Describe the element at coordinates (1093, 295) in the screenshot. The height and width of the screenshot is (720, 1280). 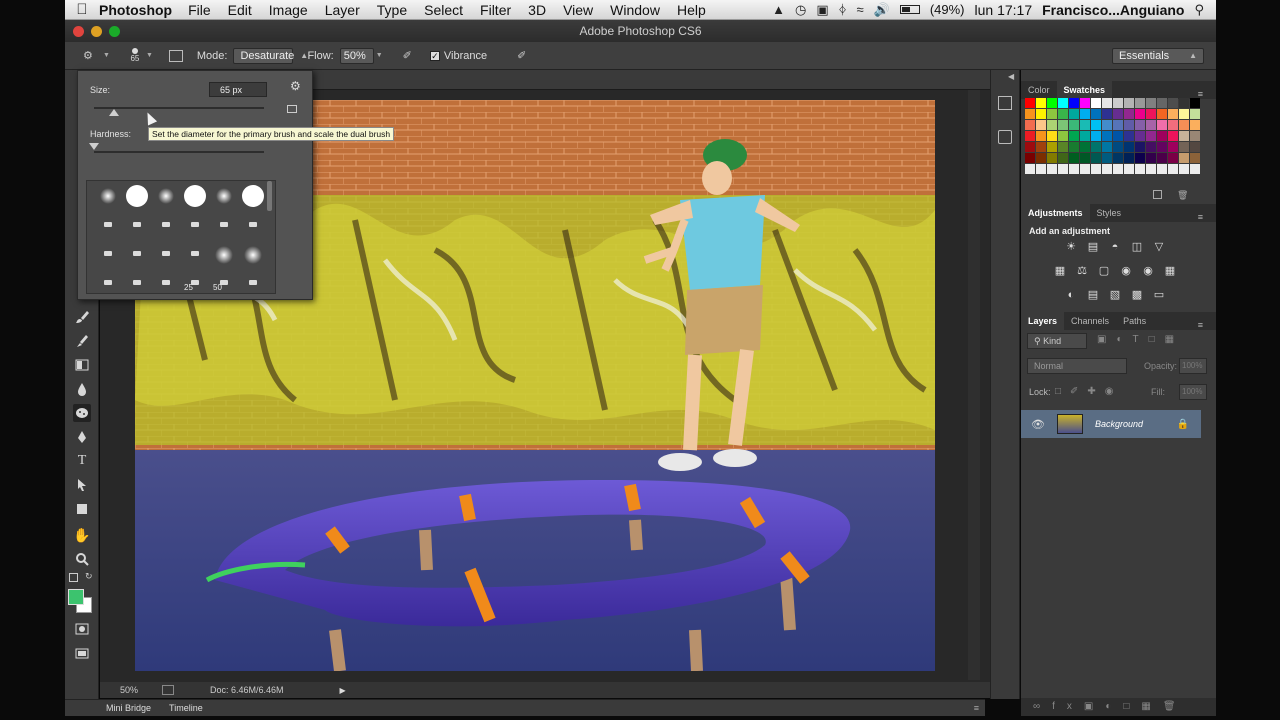
I see `posterize-icon: ▤` at that location.